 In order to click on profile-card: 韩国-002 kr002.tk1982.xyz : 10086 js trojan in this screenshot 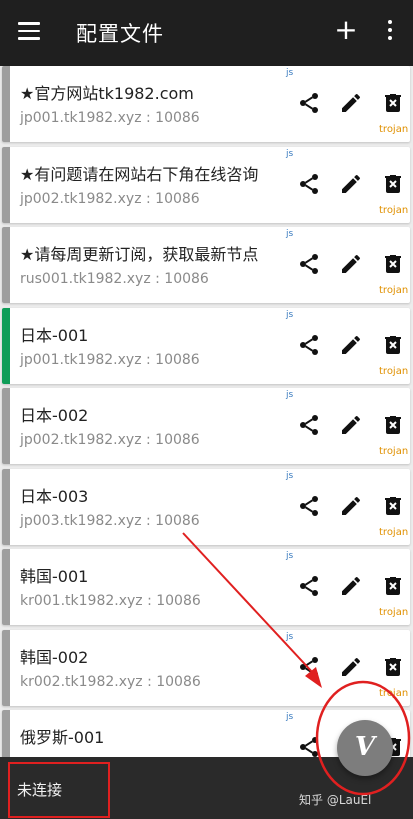, I will do `click(206, 668)`.